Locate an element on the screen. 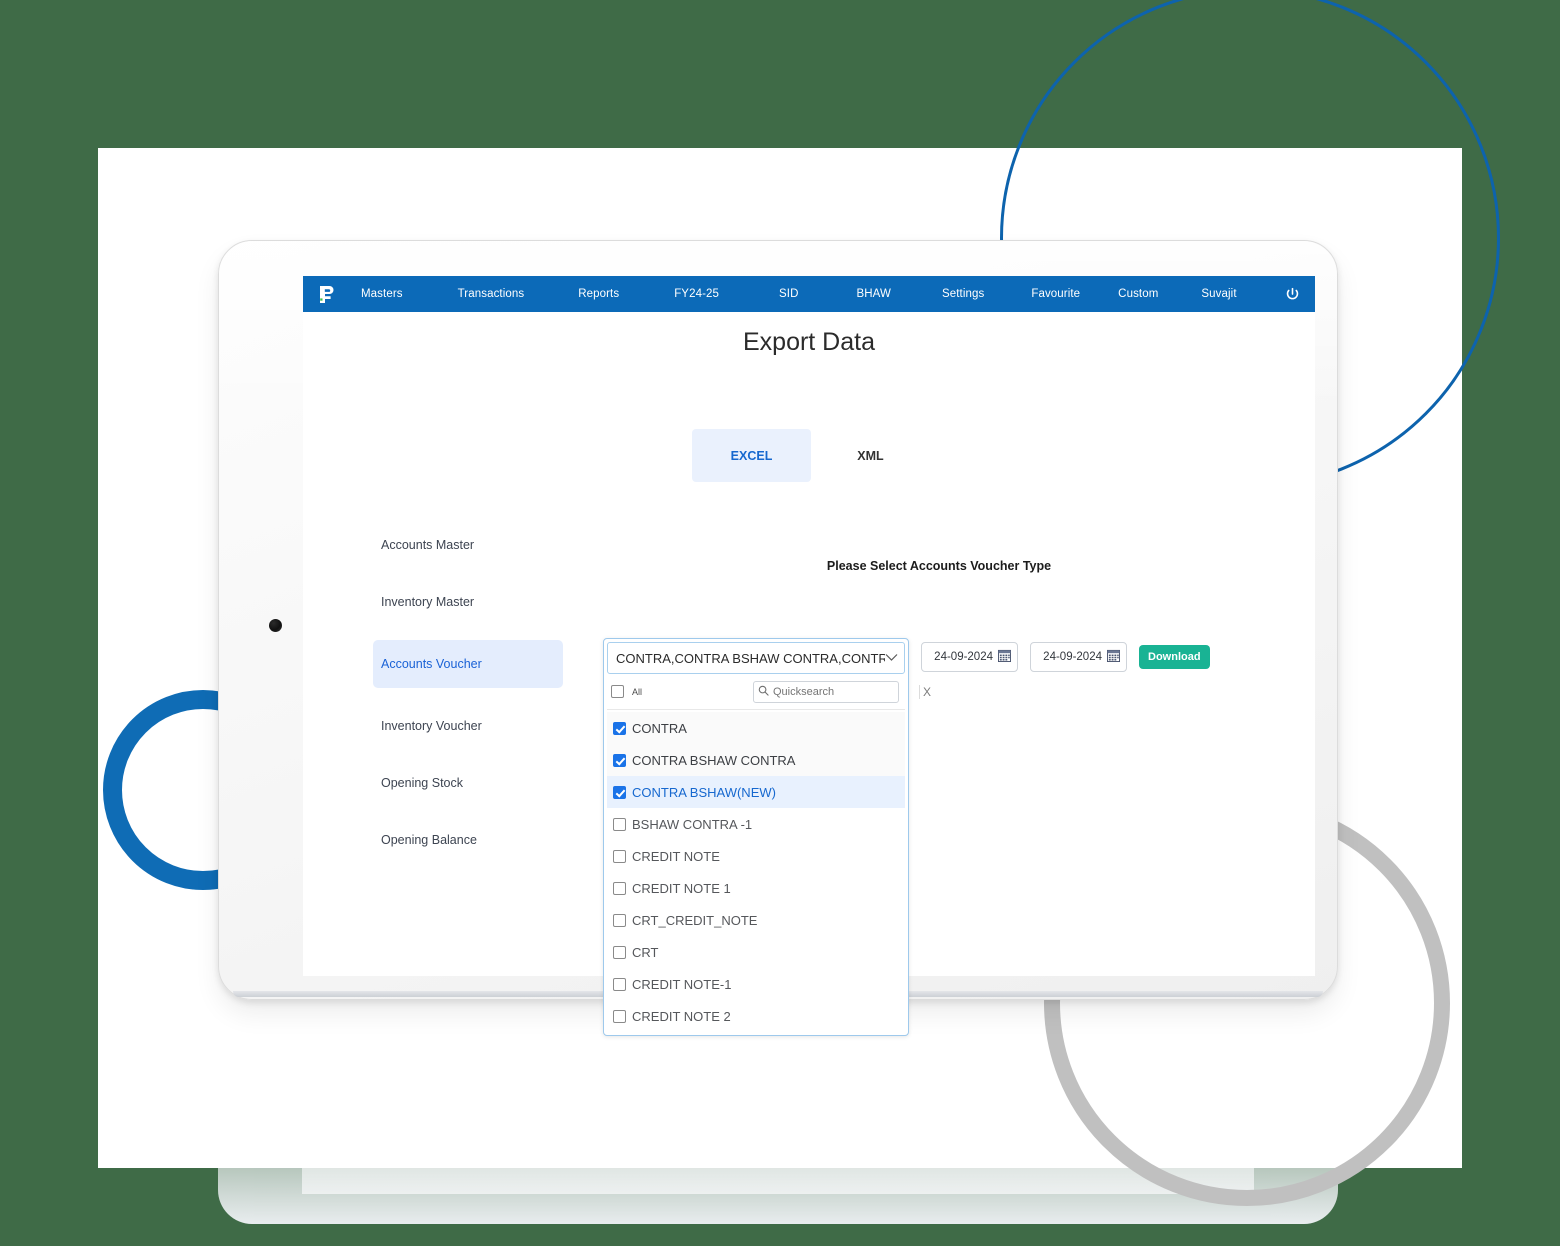 The image size is (1560, 1246). option-label: CONTRA BSHAW(NEW) is located at coordinates (704, 792).